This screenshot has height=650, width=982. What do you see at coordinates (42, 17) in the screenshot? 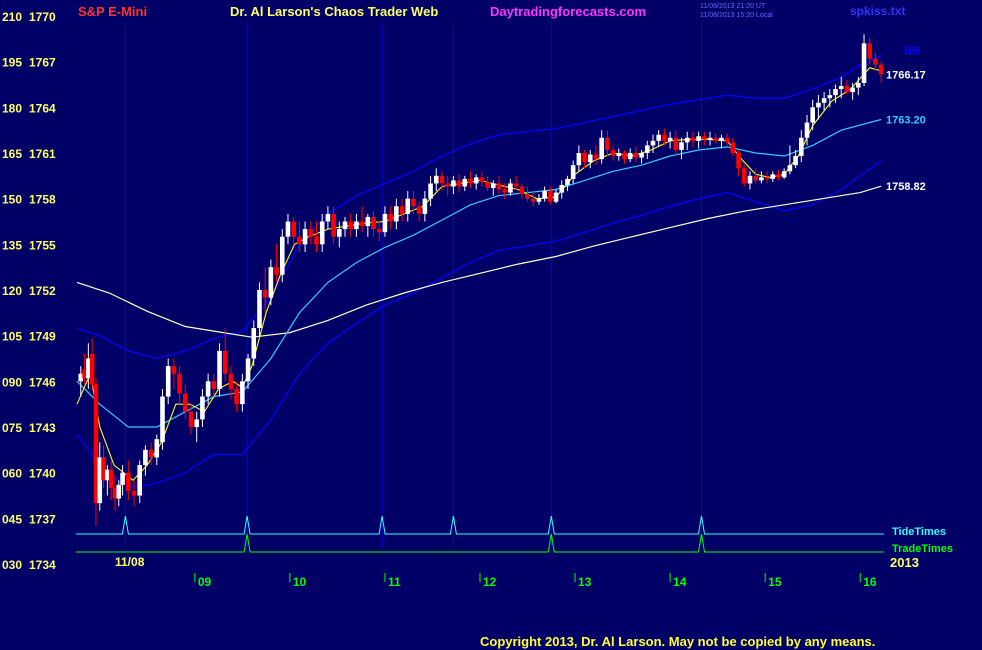
I see `y-price-tick-label: 1770` at bounding box center [42, 17].